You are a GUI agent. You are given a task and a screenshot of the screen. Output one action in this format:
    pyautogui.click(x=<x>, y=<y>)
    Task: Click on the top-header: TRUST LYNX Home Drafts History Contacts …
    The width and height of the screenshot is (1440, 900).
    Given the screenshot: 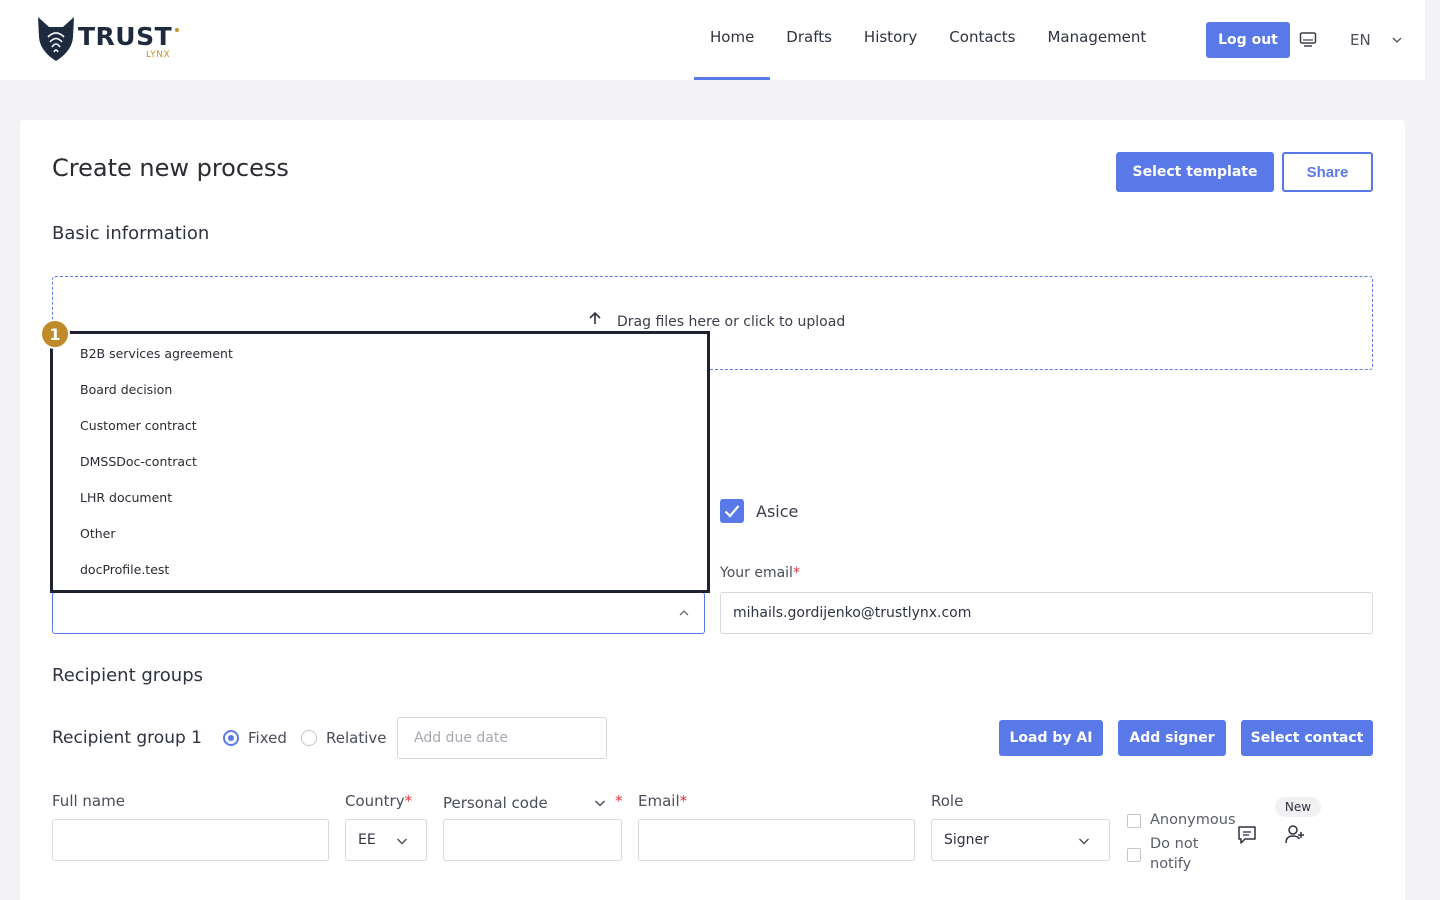 What is the action you would take?
    pyautogui.click(x=712, y=40)
    